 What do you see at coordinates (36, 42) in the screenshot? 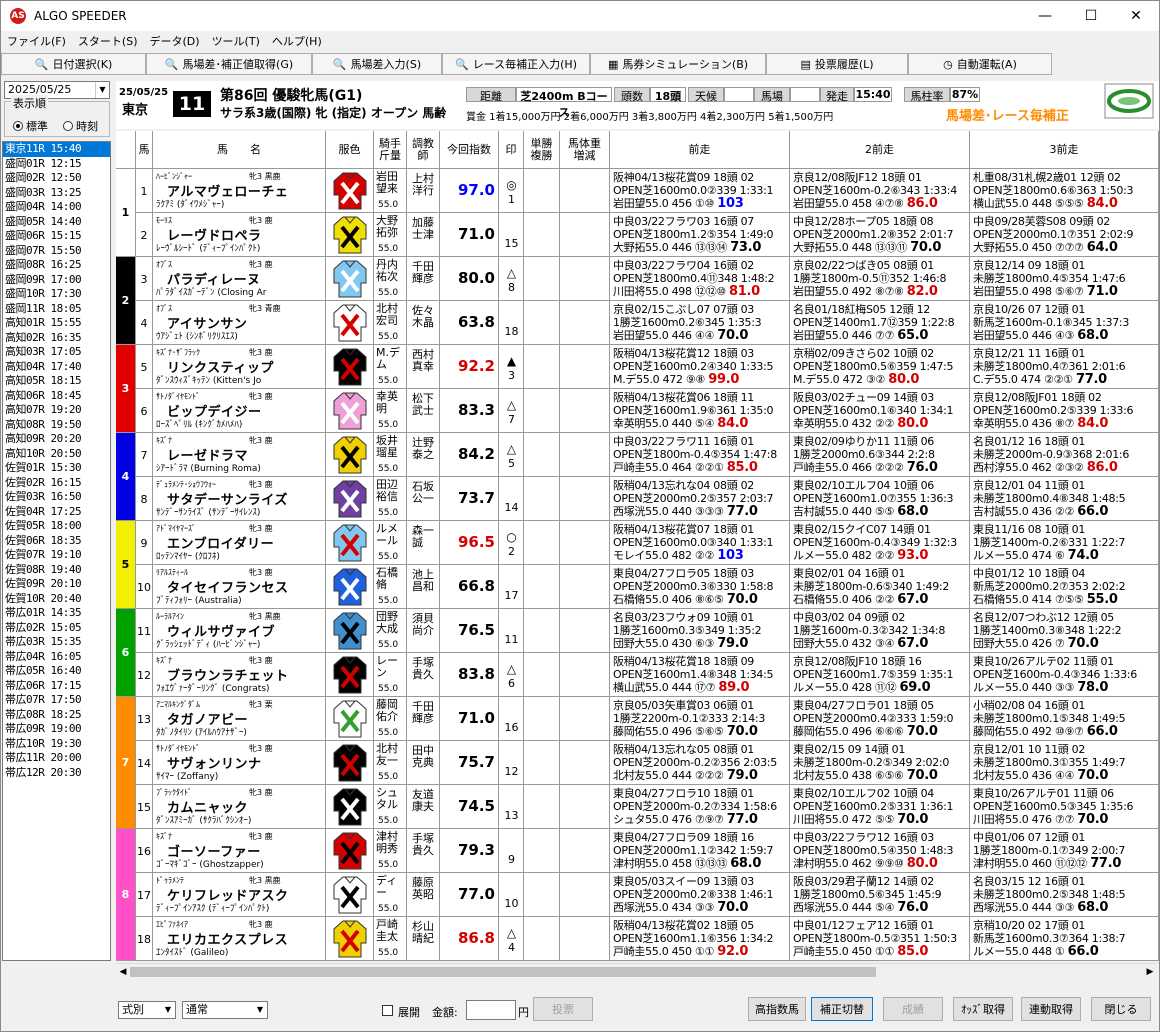
I see `menu-item-0: ファイル(F)` at bounding box center [36, 42].